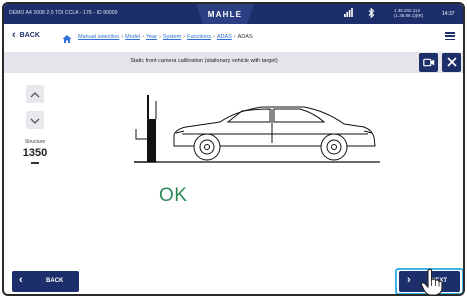 This screenshot has height=298, width=467. I want to click on gateway-address: (1.36.96.1)(IR), so click(409, 15).